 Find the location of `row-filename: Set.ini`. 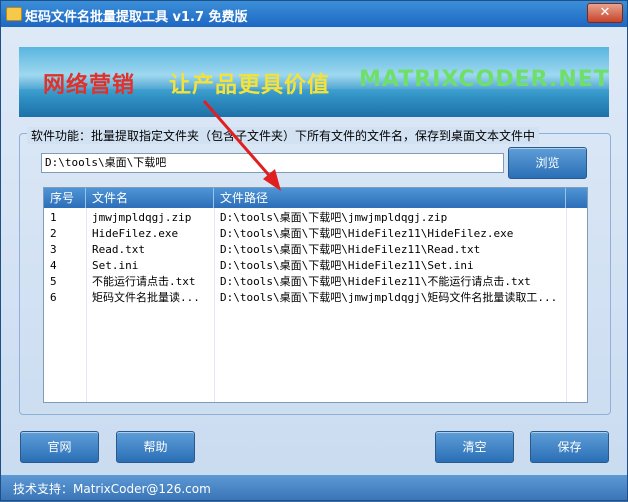

row-filename: Set.ini is located at coordinates (115, 265).